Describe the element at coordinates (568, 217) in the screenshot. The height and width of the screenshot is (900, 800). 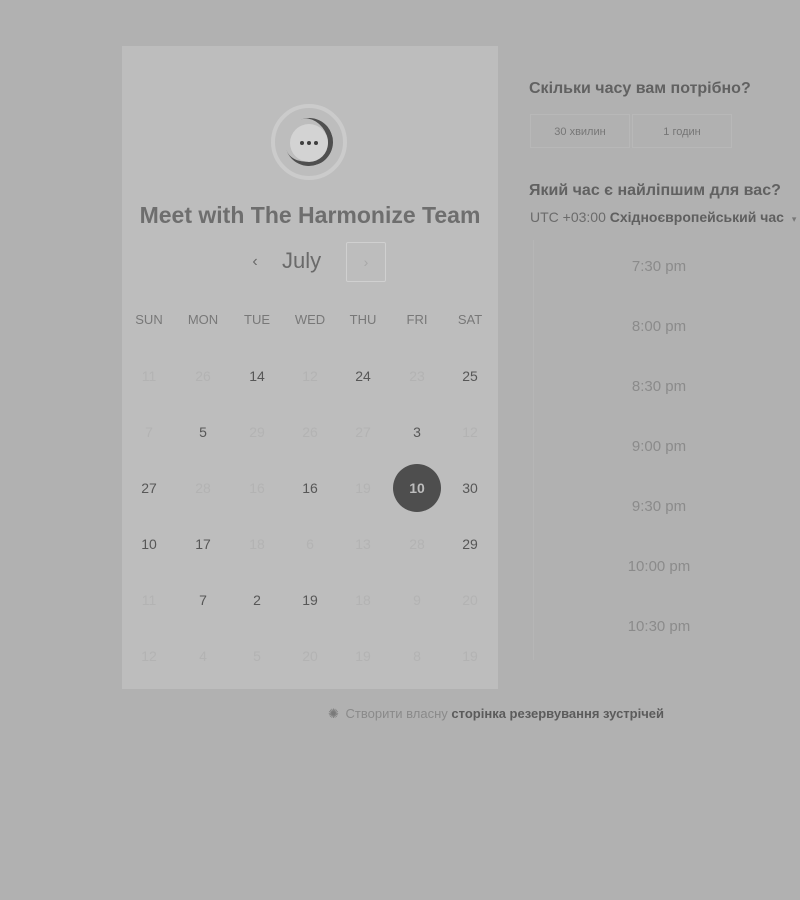
I see `timezone-offset: UTC +03:00` at that location.